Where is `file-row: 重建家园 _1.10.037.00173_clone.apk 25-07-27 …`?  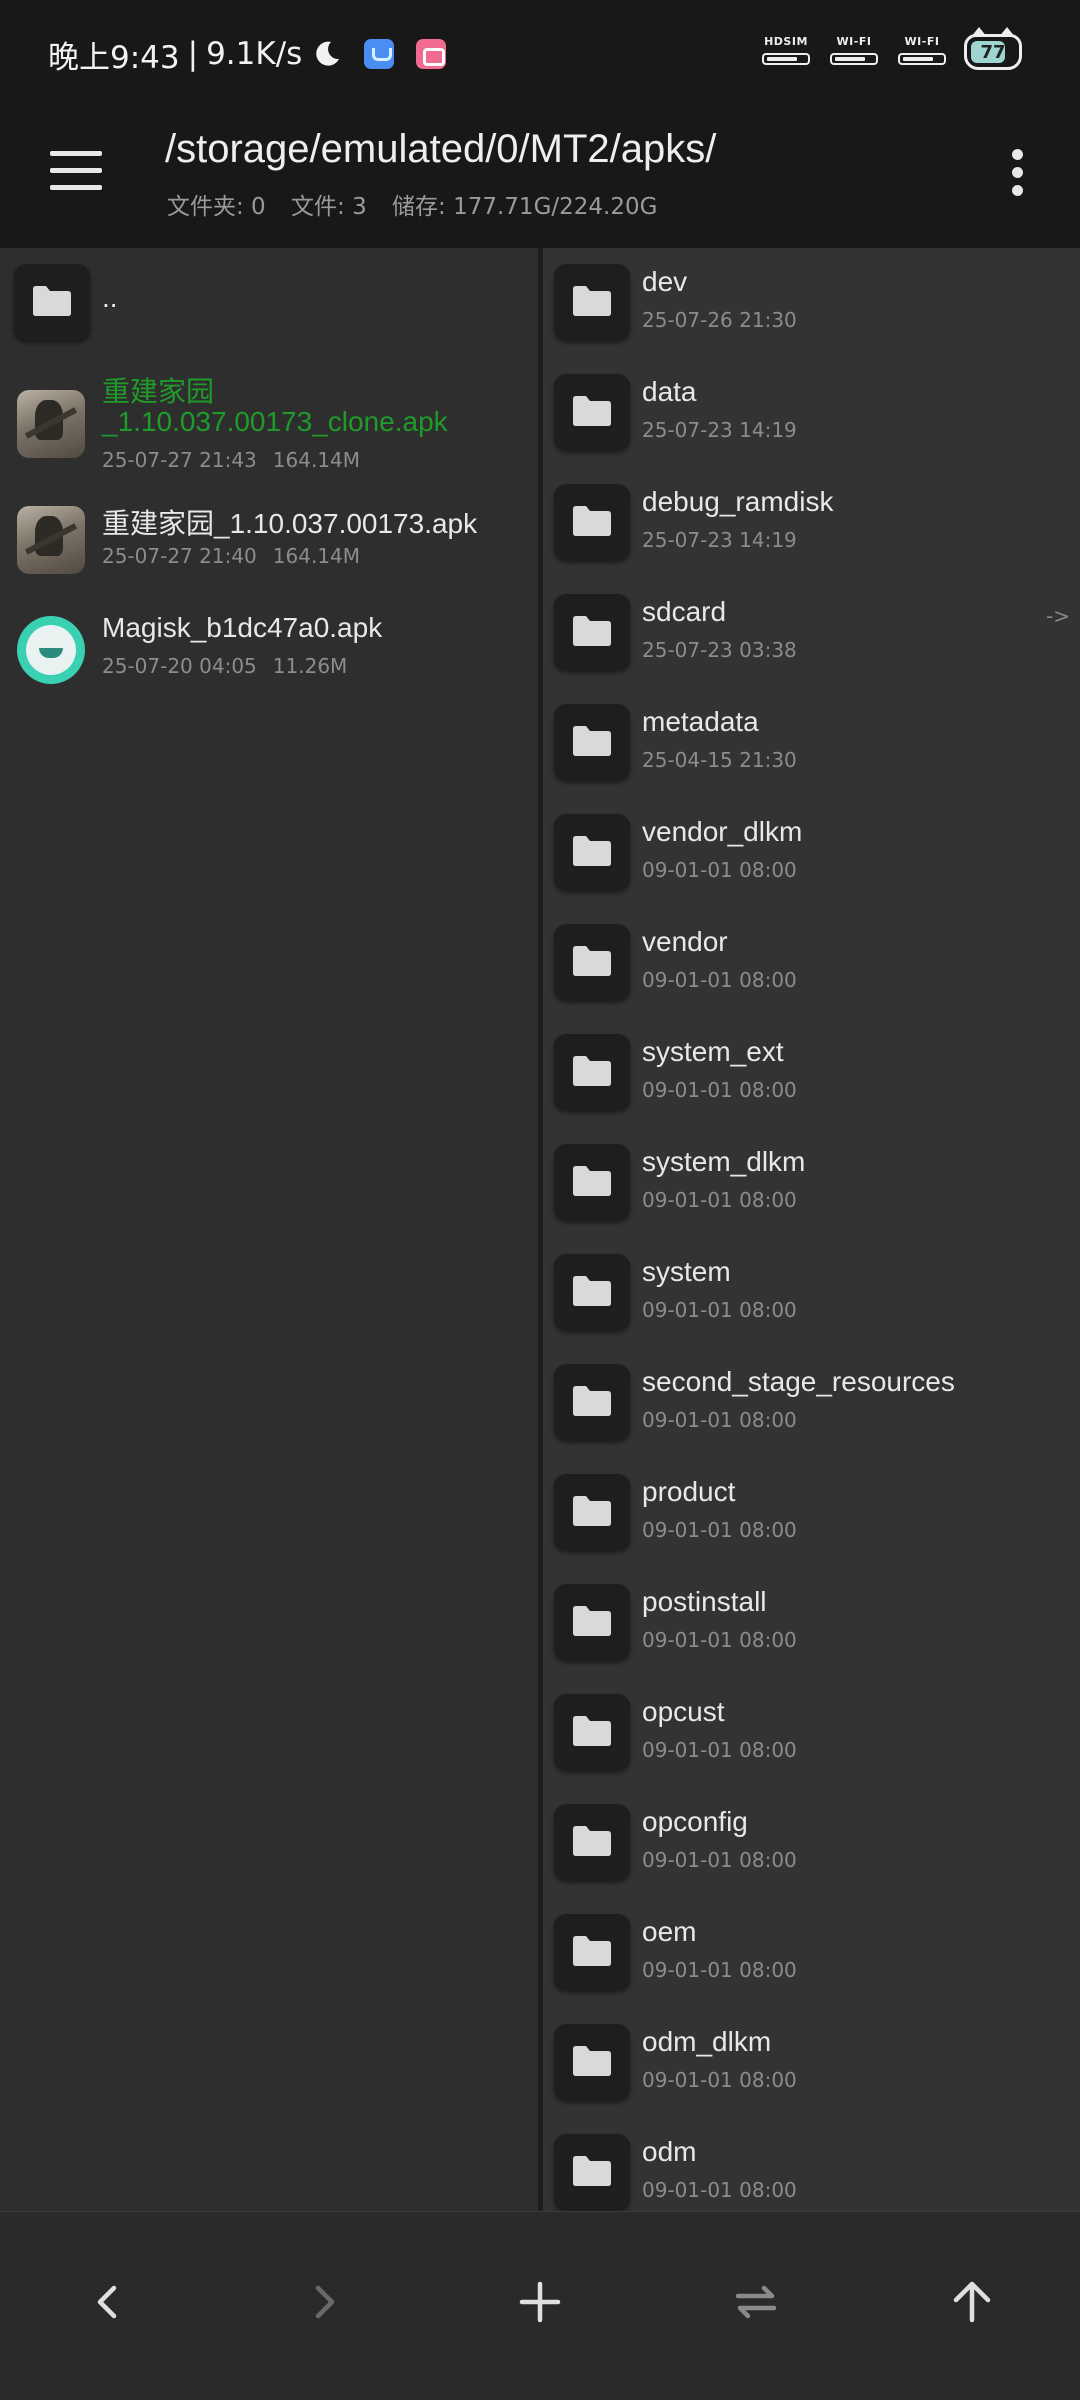
file-row: 重建家园 _1.10.037.00173_clone.apk 25-07-27 … is located at coordinates (269, 423).